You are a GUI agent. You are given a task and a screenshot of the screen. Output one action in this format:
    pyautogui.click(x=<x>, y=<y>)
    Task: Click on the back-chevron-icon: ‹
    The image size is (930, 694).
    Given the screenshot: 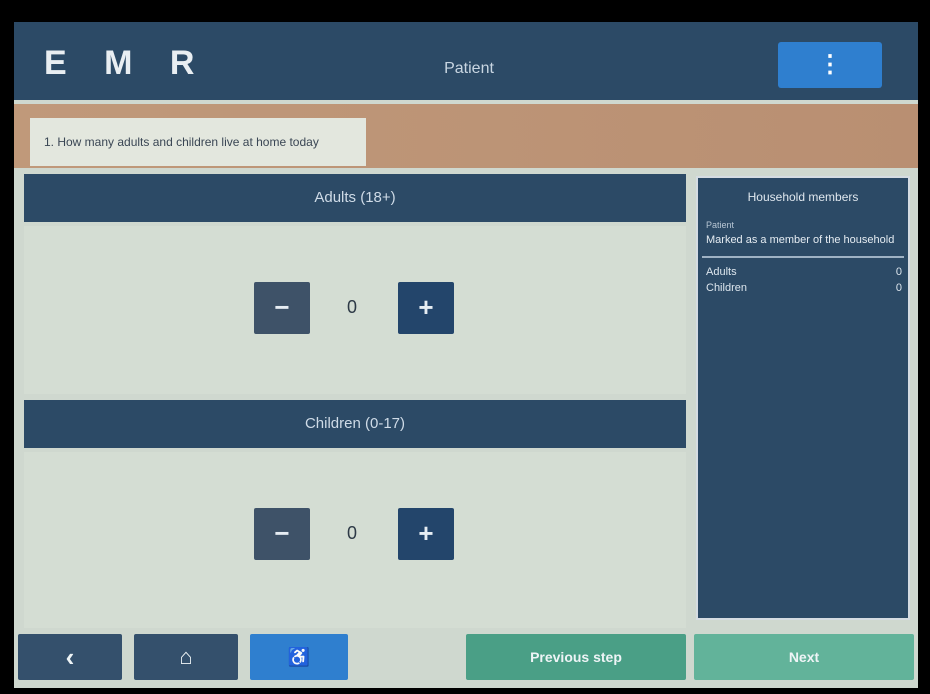 What is the action you would take?
    pyautogui.click(x=70, y=657)
    